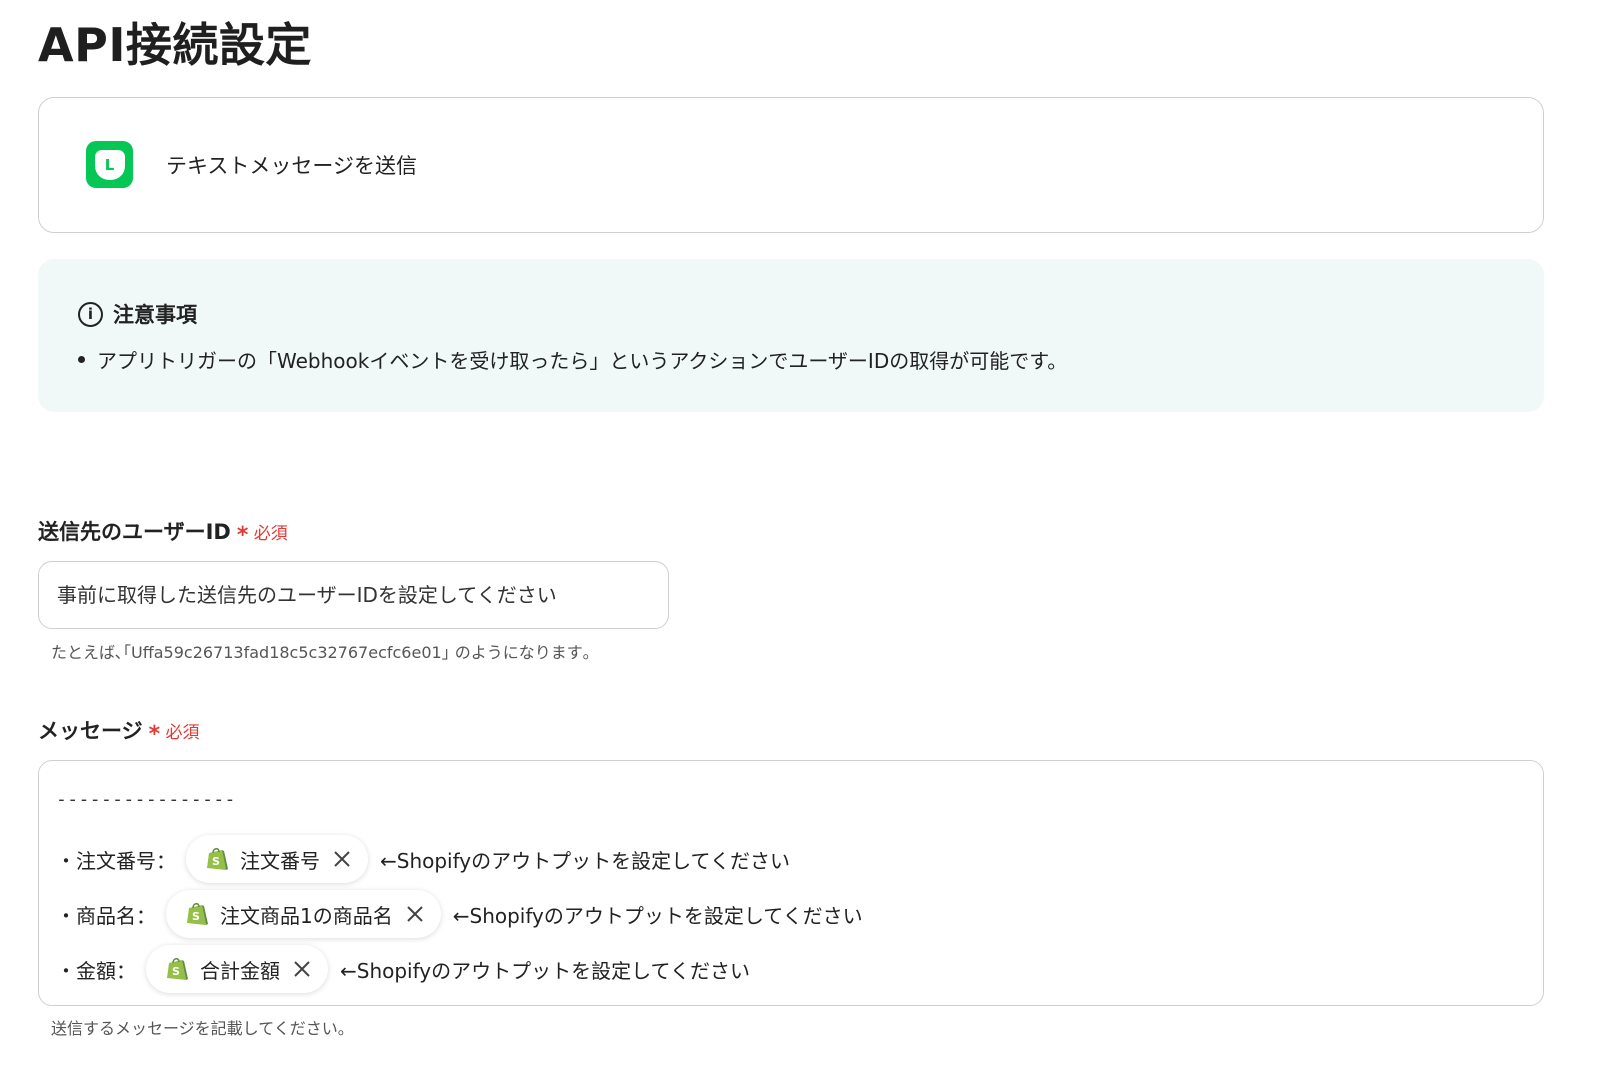 The image size is (1600, 1067). Describe the element at coordinates (134, 532) in the screenshot. I see `user-id-label-text: 送信先のユーザーID` at that location.